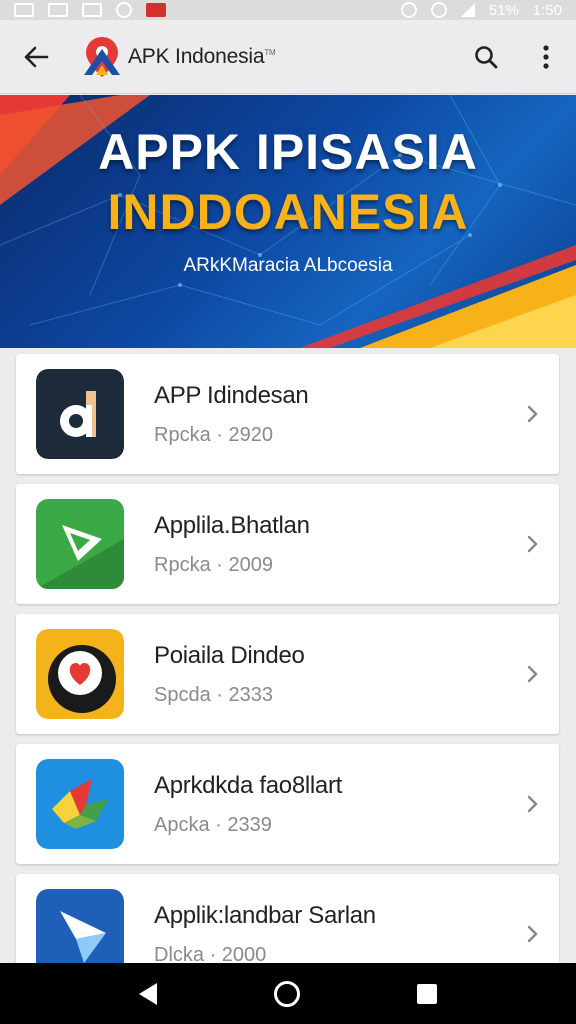  What do you see at coordinates (92, 10) in the screenshot?
I see `notification-photo-icon` at bounding box center [92, 10].